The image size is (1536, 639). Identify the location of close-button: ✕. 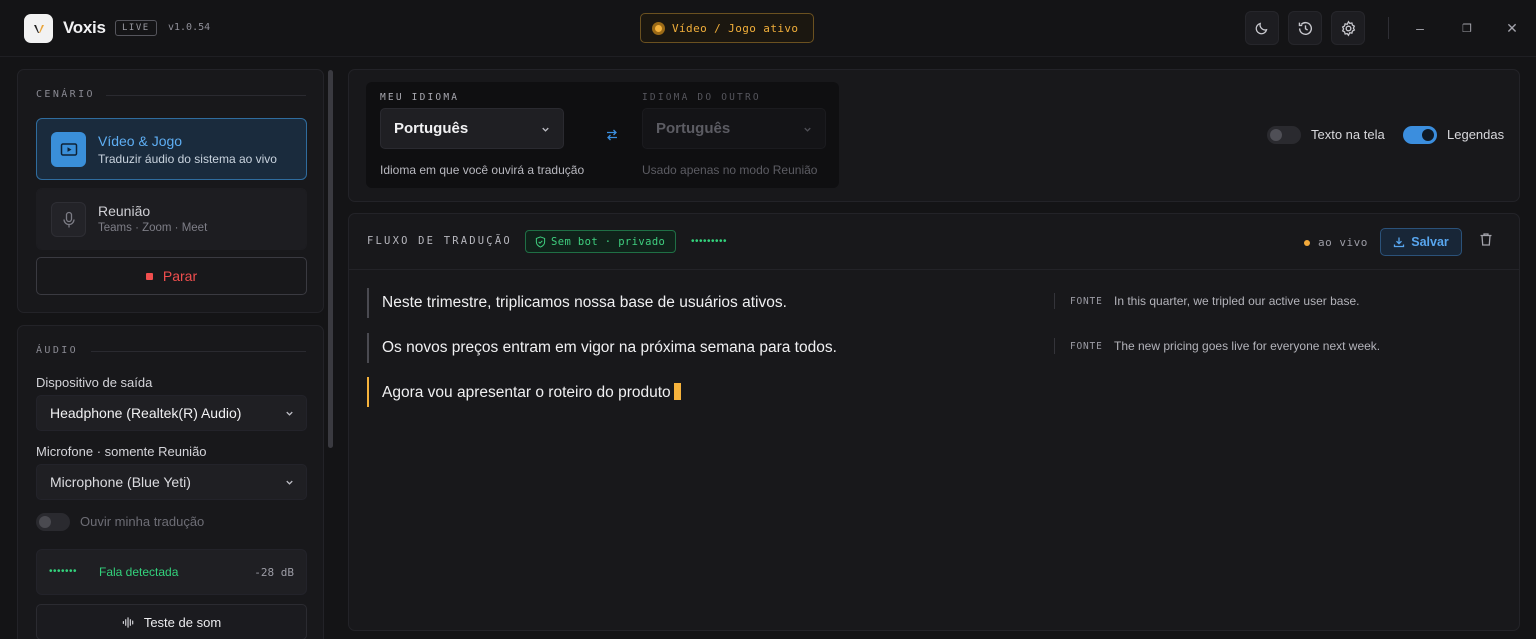
(1512, 28).